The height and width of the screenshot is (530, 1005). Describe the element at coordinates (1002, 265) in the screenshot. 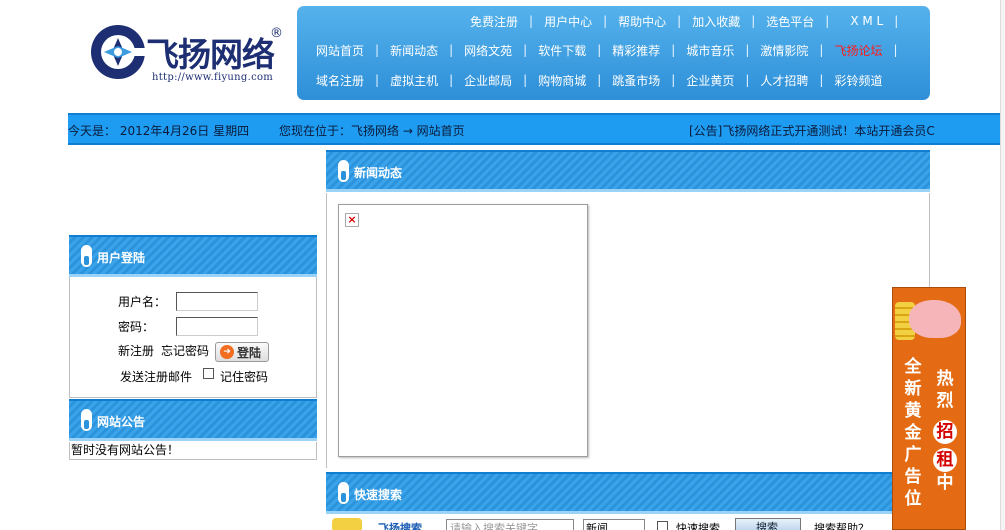

I see `scrollbar` at that location.